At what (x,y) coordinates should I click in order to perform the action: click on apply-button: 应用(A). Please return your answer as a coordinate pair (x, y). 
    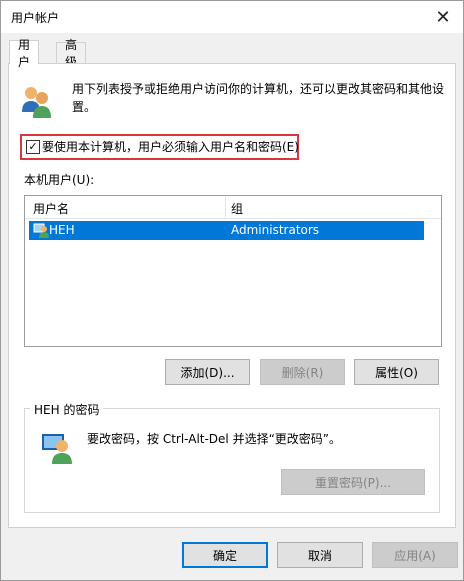
    Looking at the image, I should click on (415, 555).